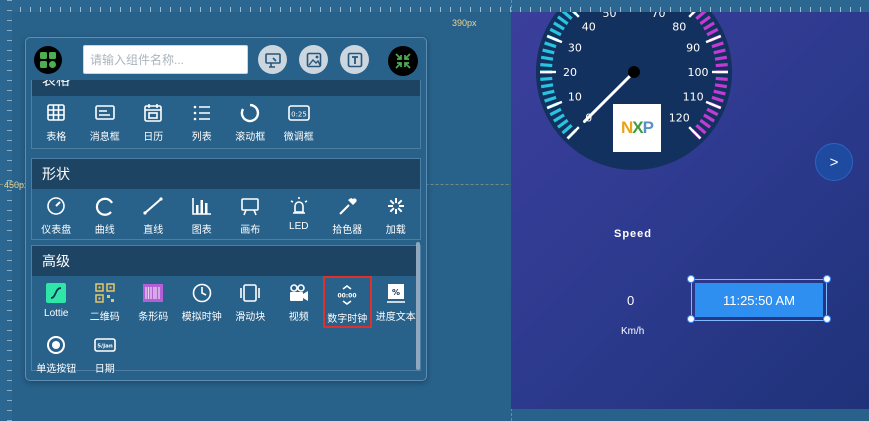 This screenshot has height=421, width=869. I want to click on component-item: 列表, so click(202, 122).